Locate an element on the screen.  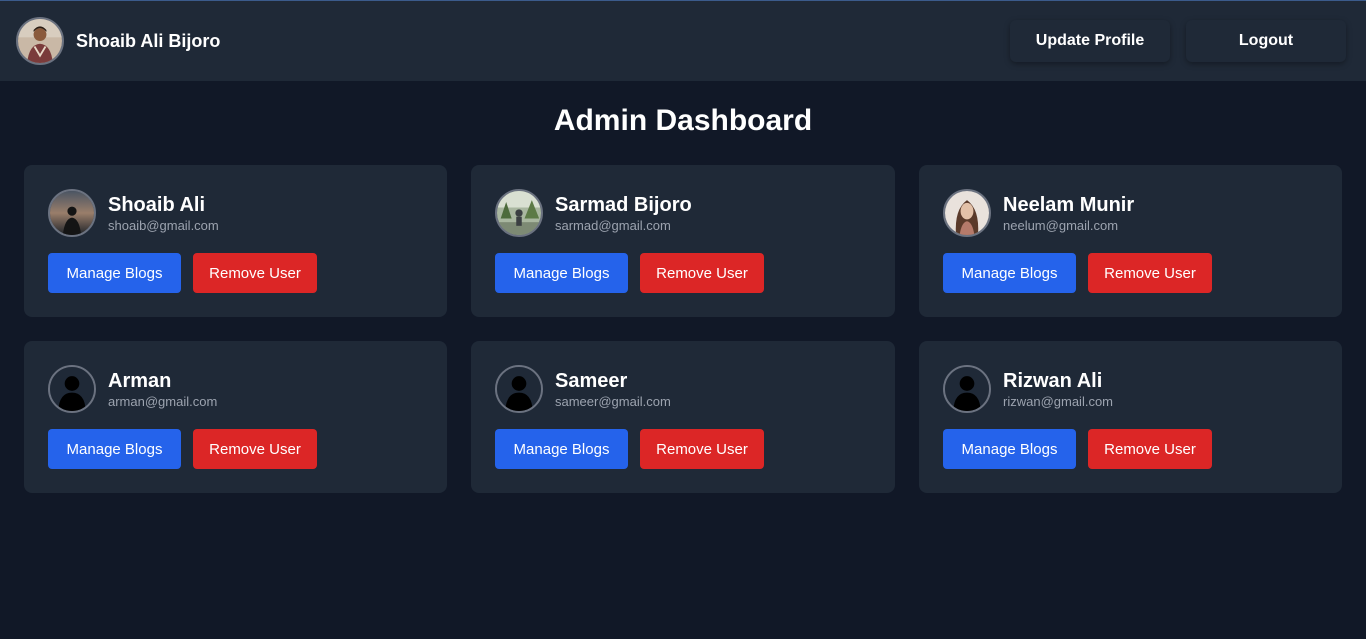
user-card-header: Rizwan Ali rizwan@gmail.com is located at coordinates (1130, 389).